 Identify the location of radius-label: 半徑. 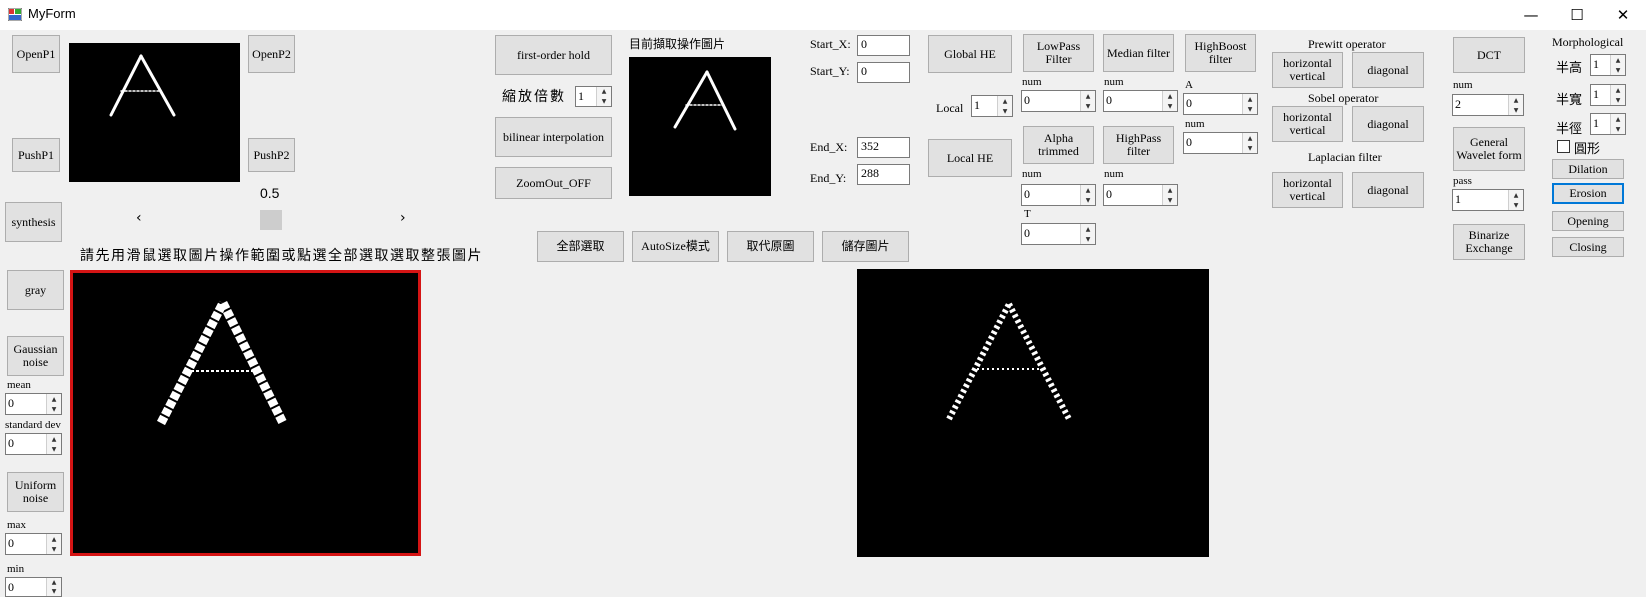
(1569, 128).